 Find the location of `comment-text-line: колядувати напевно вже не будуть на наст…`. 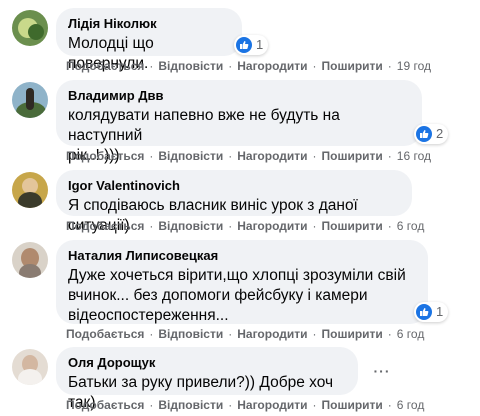

comment-text-line: колядувати напевно вже не будуть на наст… is located at coordinates (204, 125).